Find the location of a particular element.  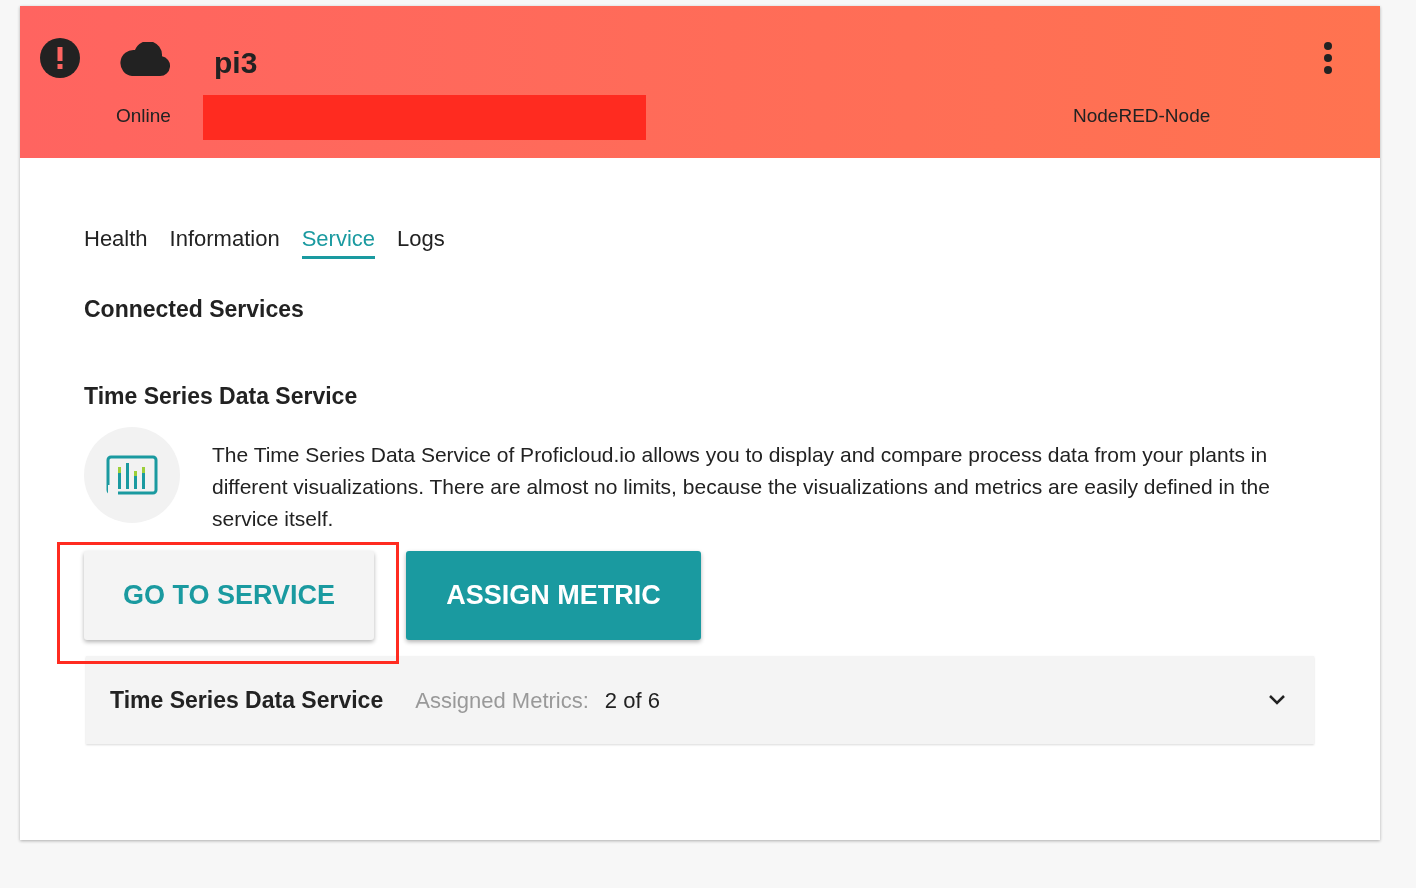

metrics-value: 2 of 6 is located at coordinates (632, 700).